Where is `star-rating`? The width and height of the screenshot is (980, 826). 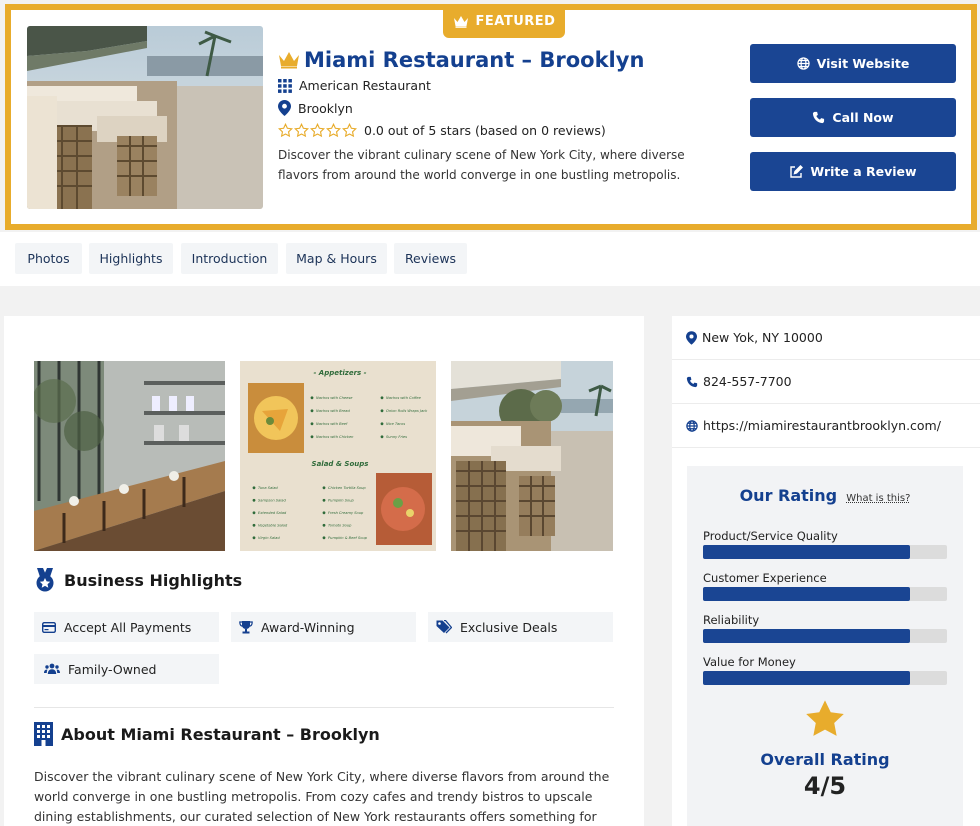
star-rating is located at coordinates (317, 130).